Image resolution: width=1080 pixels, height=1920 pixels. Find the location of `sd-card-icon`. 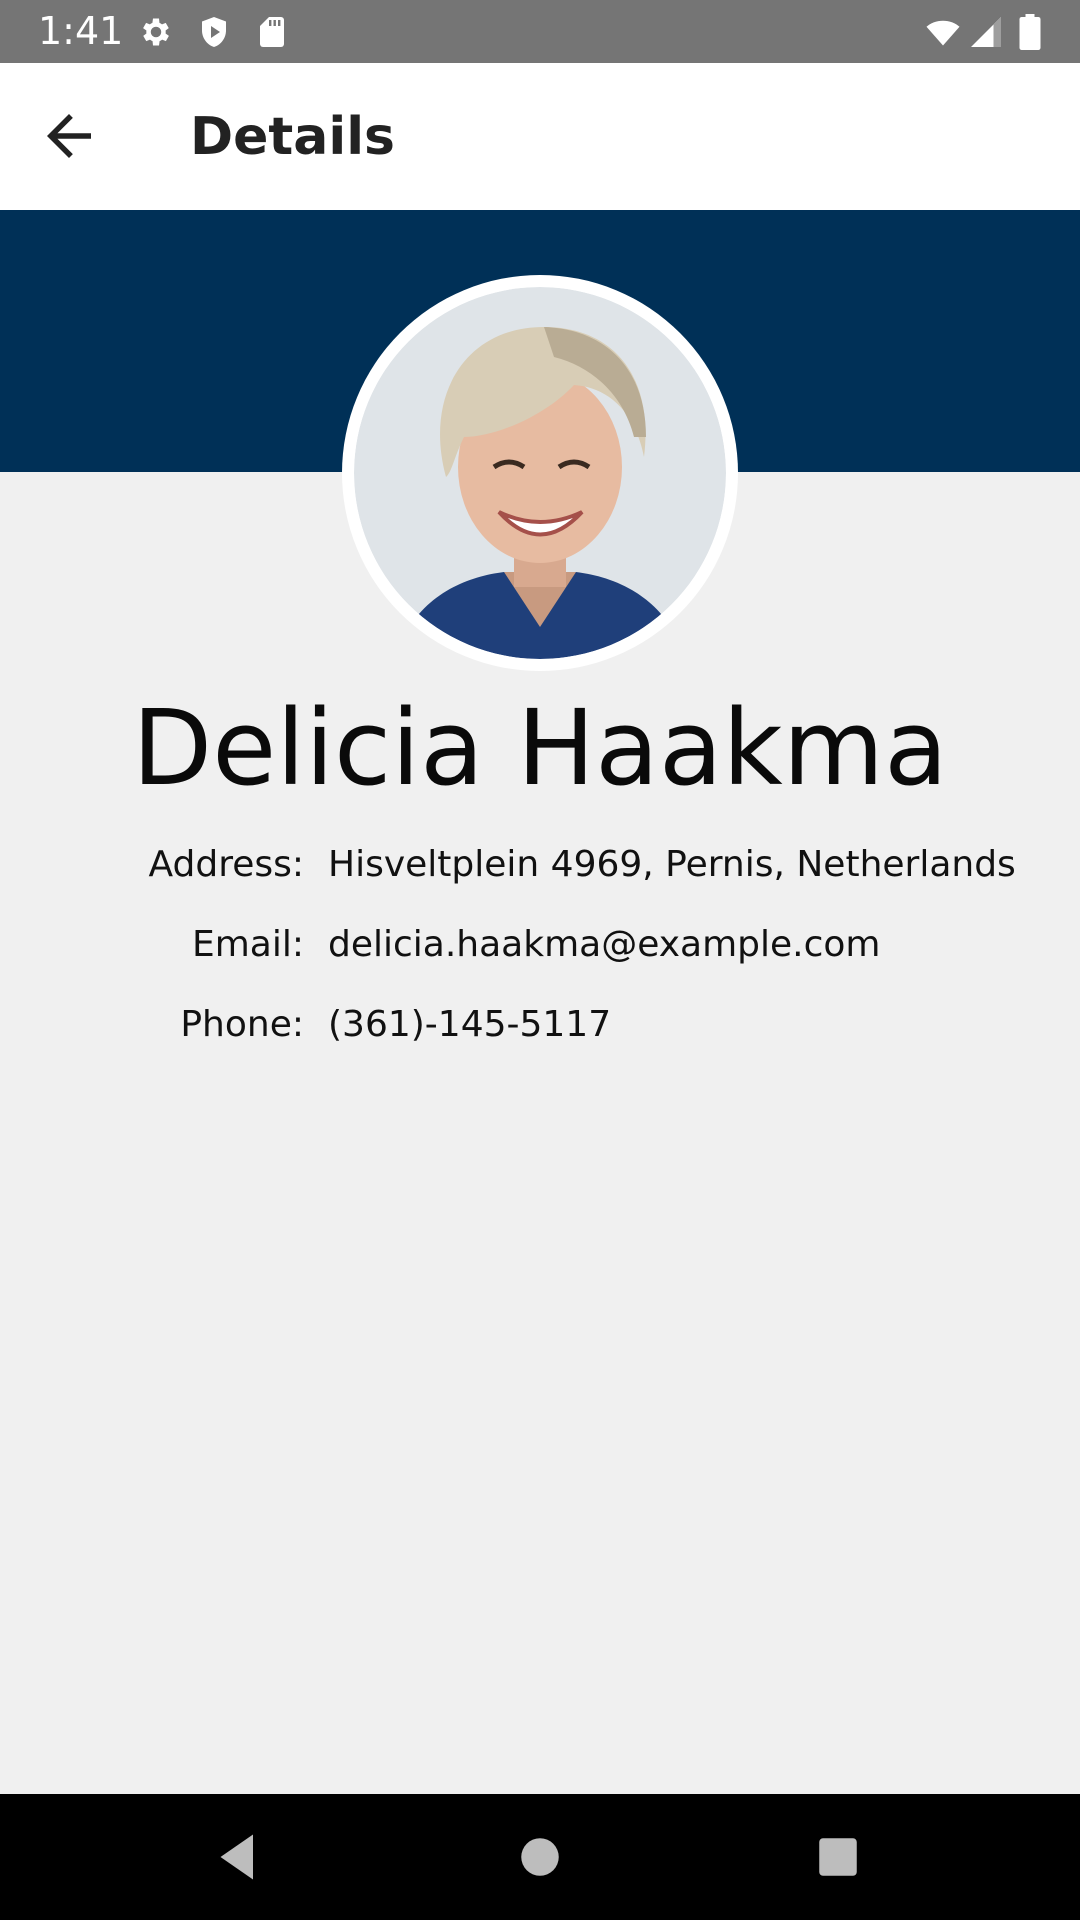

sd-card-icon is located at coordinates (272, 32).